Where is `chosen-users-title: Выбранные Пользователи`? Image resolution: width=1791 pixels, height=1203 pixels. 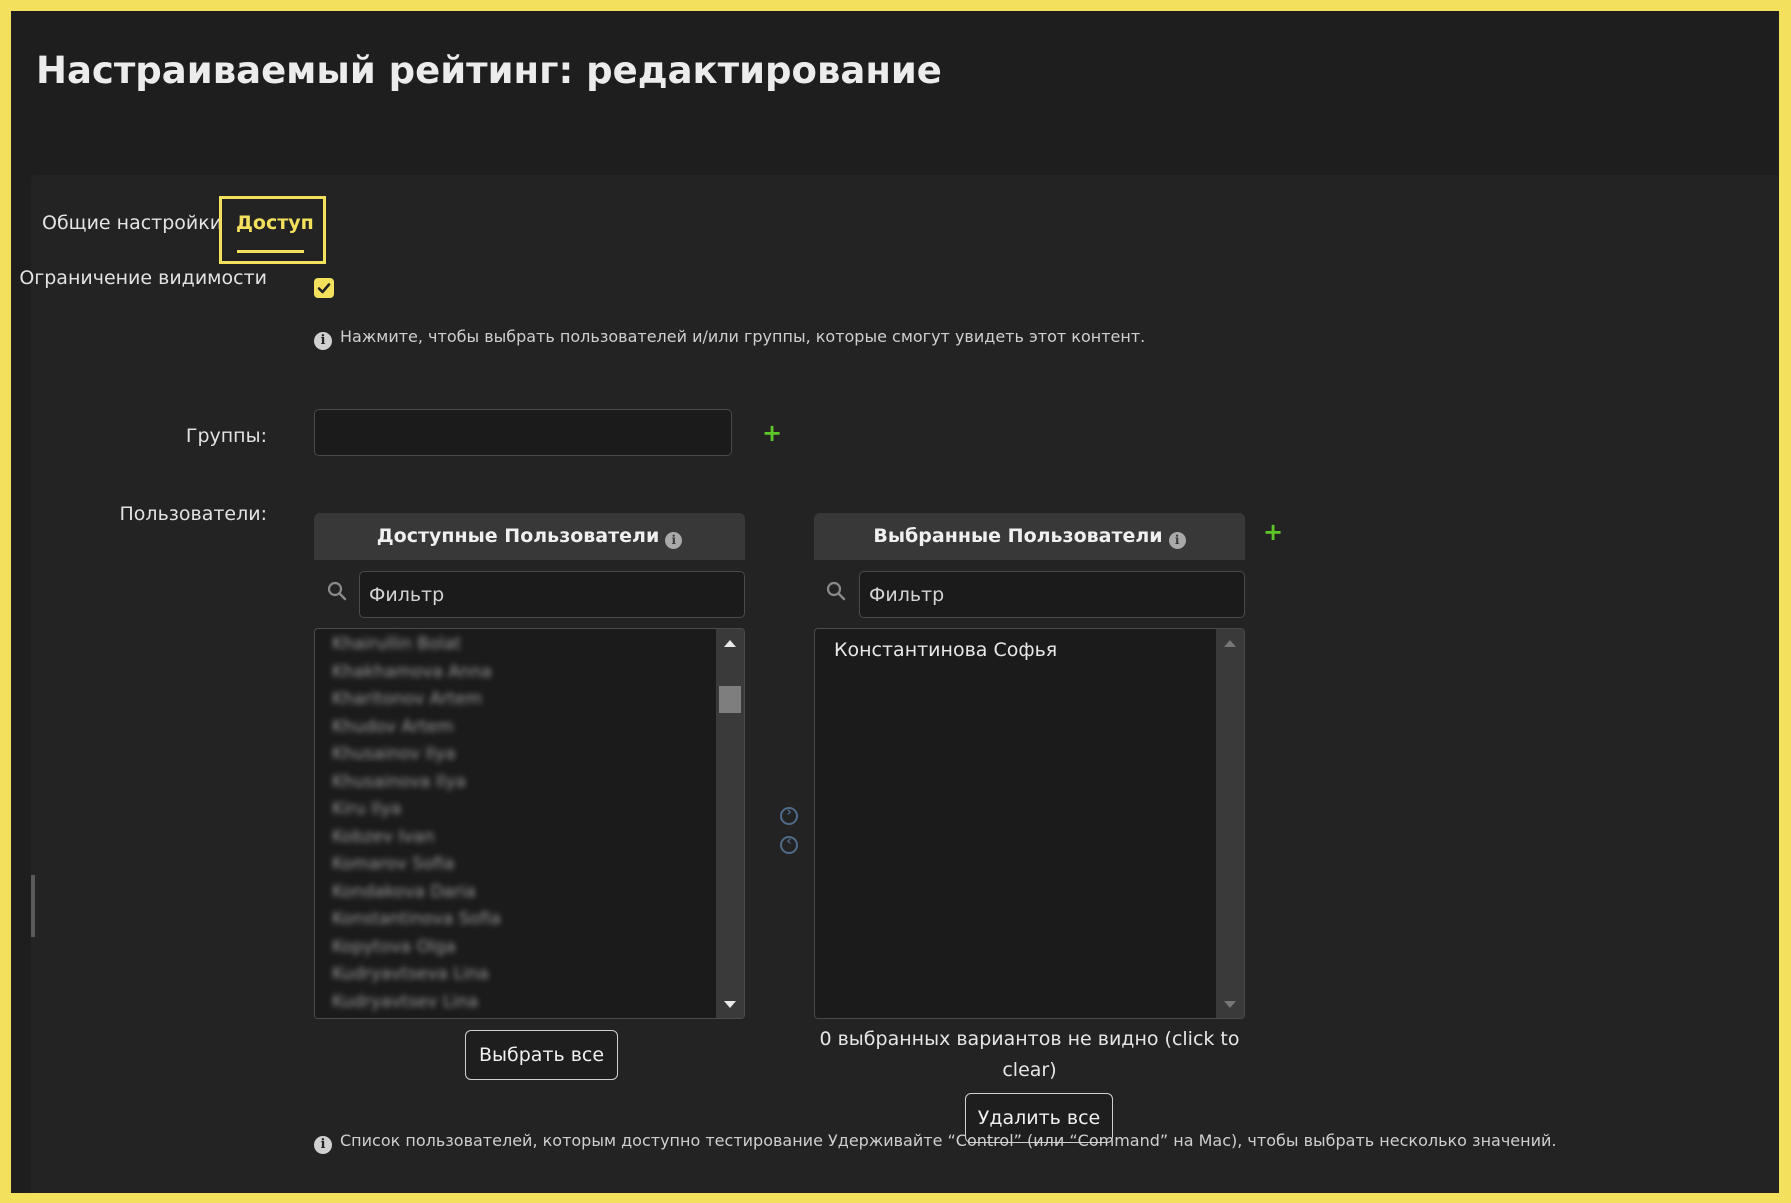
chosen-users-title: Выбранные Пользователи is located at coordinates (1018, 536).